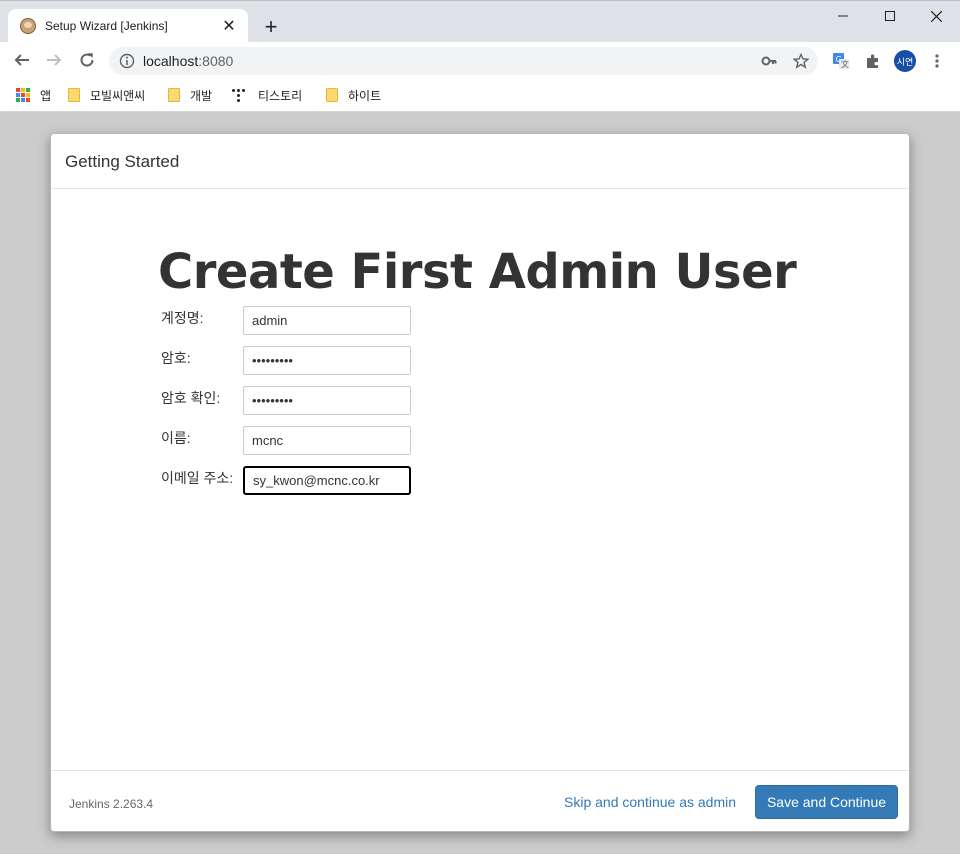 The image size is (960, 854). What do you see at coordinates (191, 398) in the screenshot?
I see `confirm-password-label: 암호 확인:` at bounding box center [191, 398].